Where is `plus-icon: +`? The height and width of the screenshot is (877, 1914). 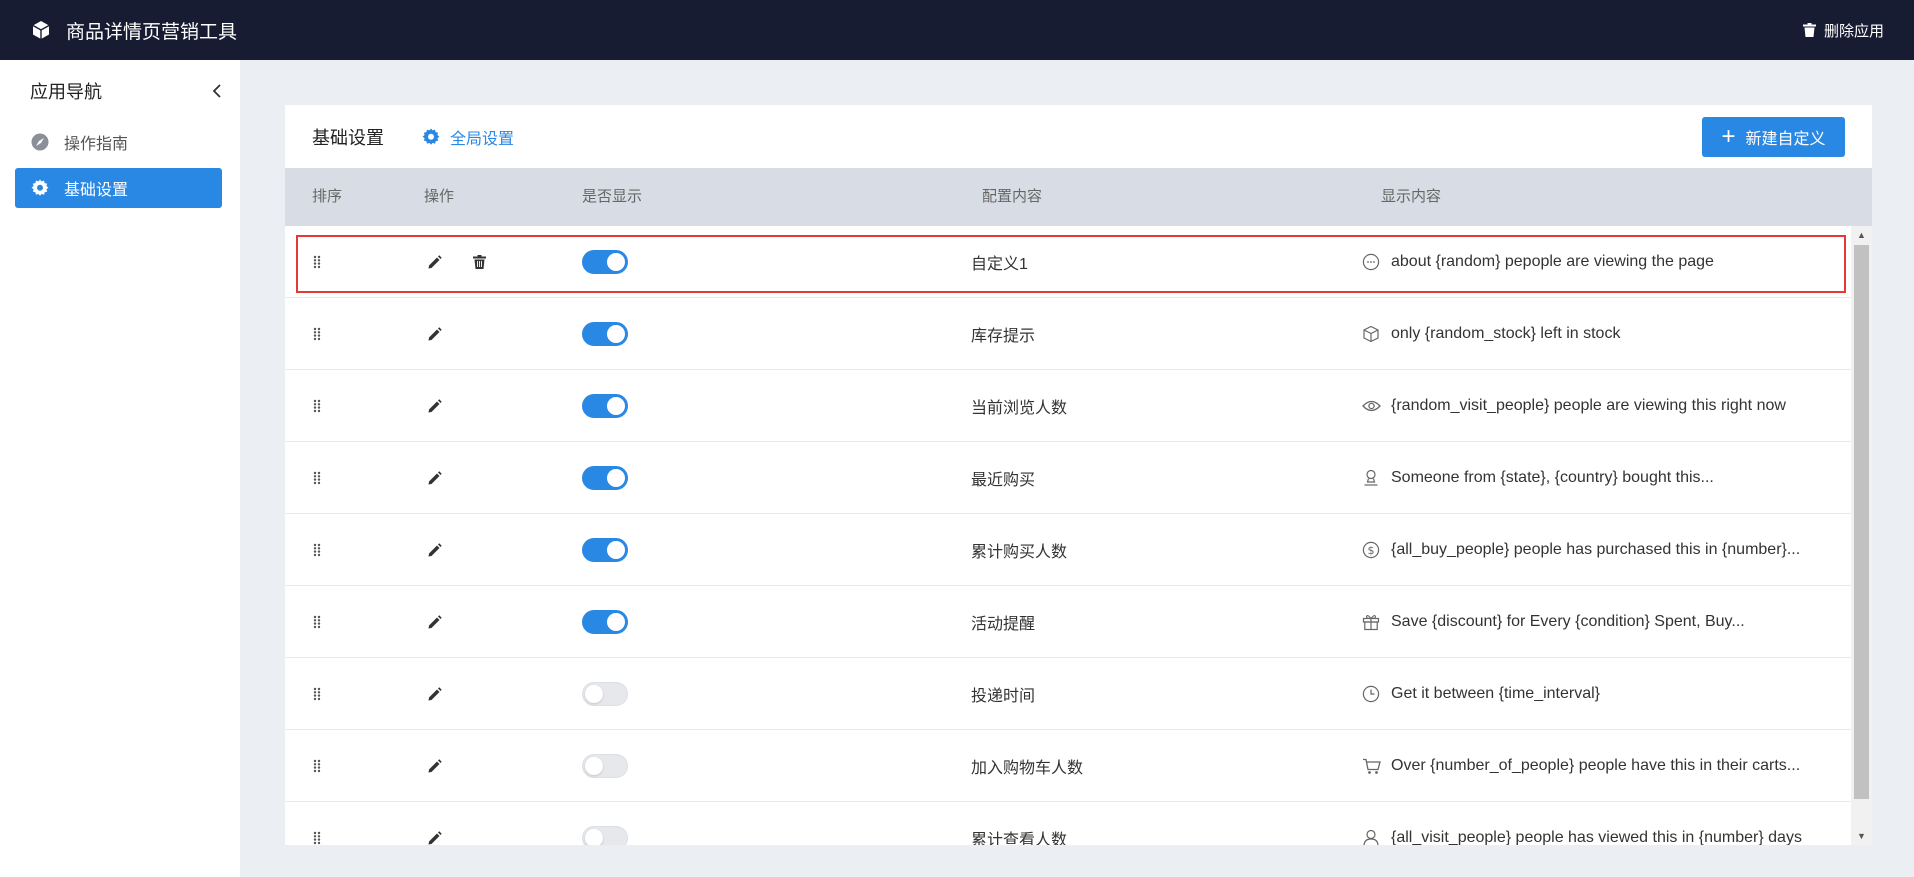
plus-icon: + is located at coordinates (1728, 136).